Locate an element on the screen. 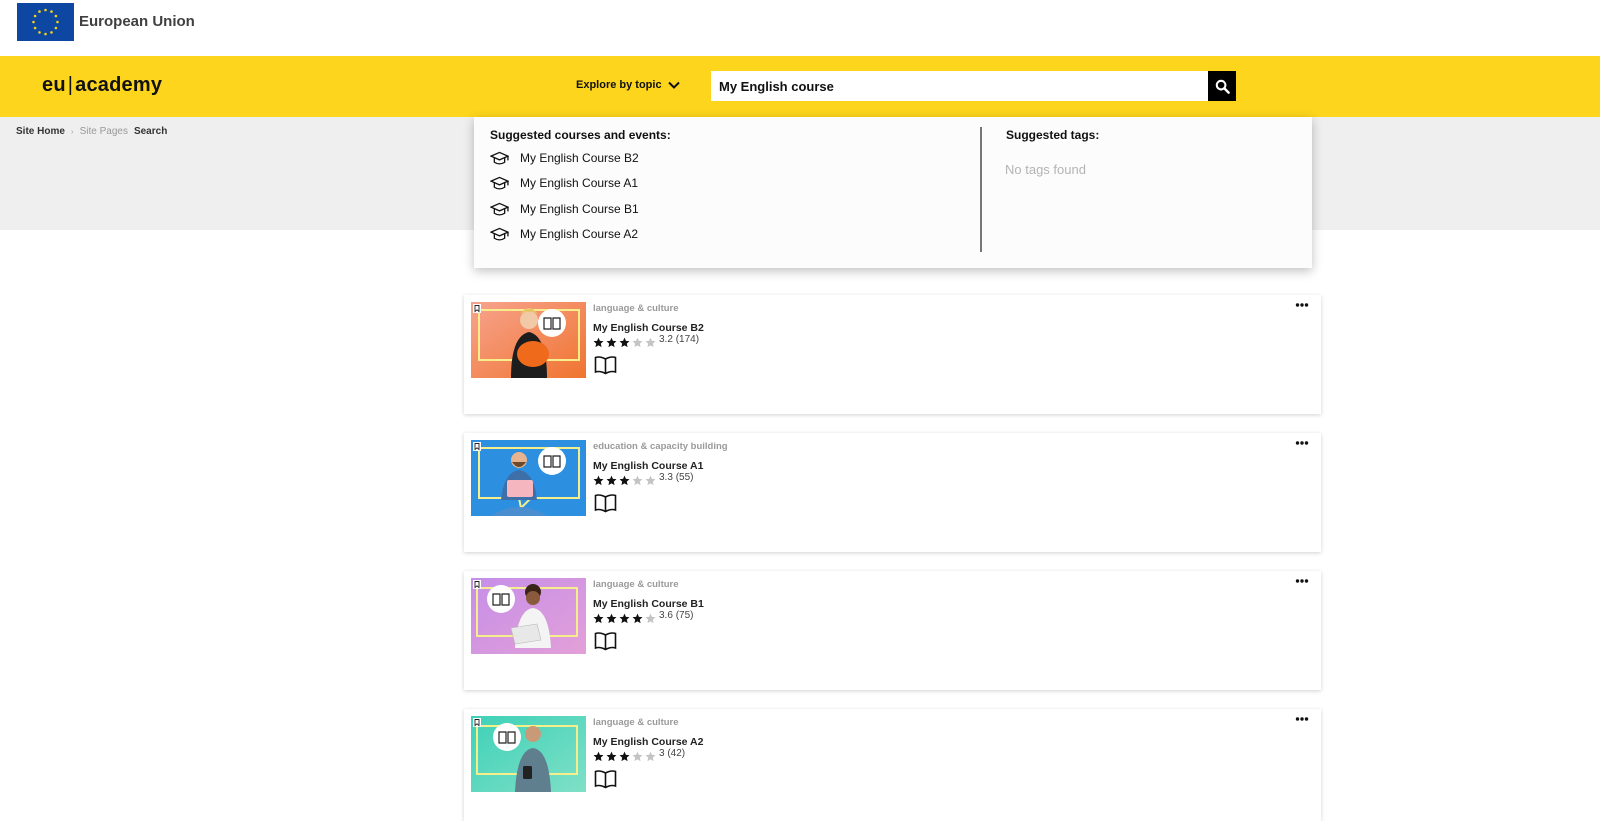 Image resolution: width=1600 pixels, height=821 pixels. breadcrumb-current: Search is located at coordinates (150, 131).